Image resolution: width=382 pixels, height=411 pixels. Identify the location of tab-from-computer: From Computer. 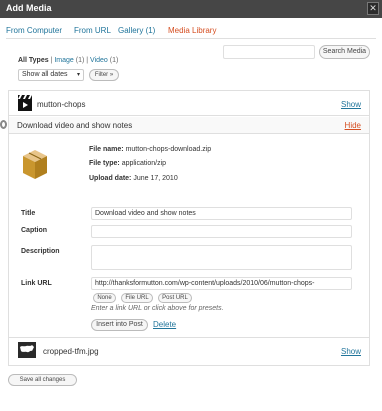
(34, 30).